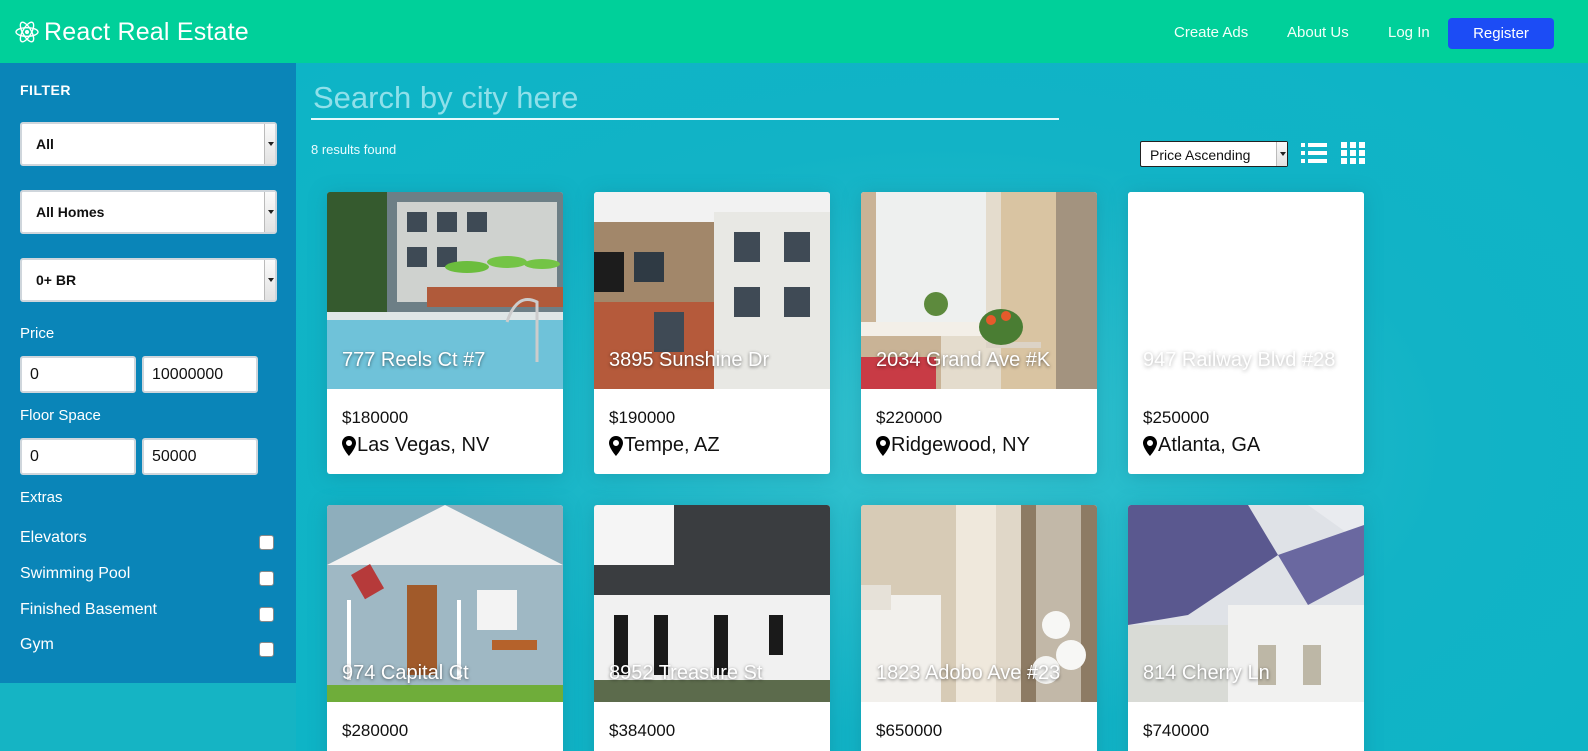 This screenshot has height=751, width=1588. Describe the element at coordinates (963, 360) in the screenshot. I see `listing-address: 2034 Grand Ave #K` at that location.